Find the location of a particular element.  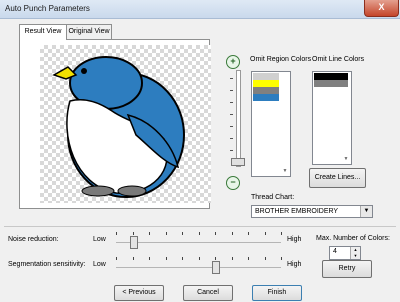

previous-button: < Previous is located at coordinates (139, 293).